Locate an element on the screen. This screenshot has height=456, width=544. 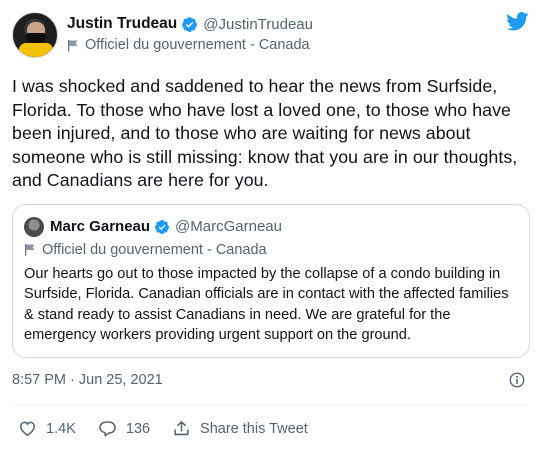
share-label: Share this Tweet is located at coordinates (254, 428).